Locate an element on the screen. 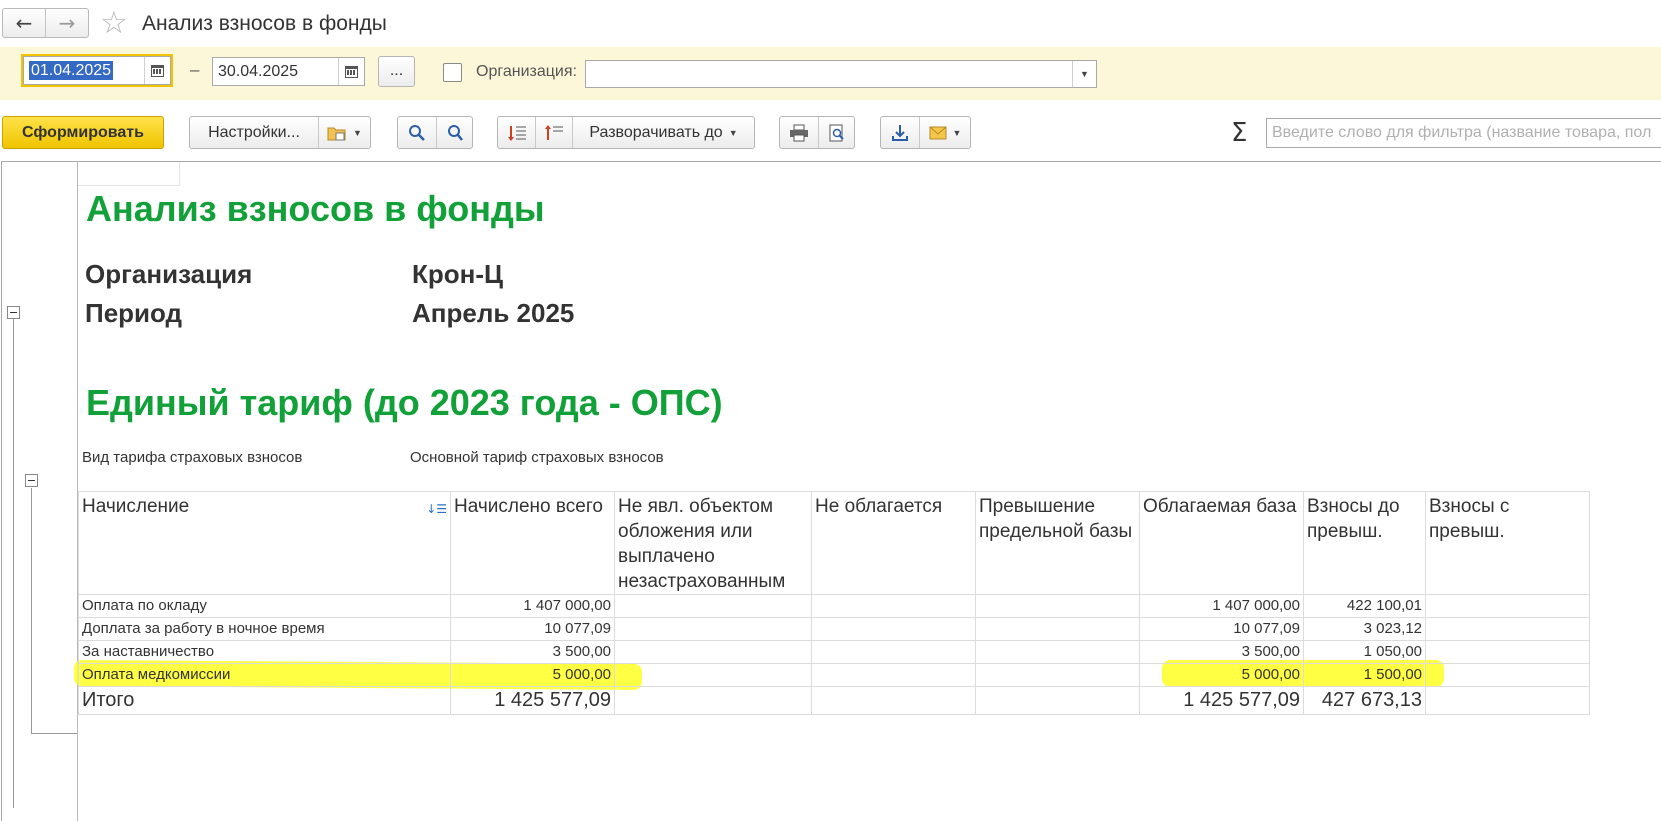  collapse-groups-button is located at coordinates (516, 132).